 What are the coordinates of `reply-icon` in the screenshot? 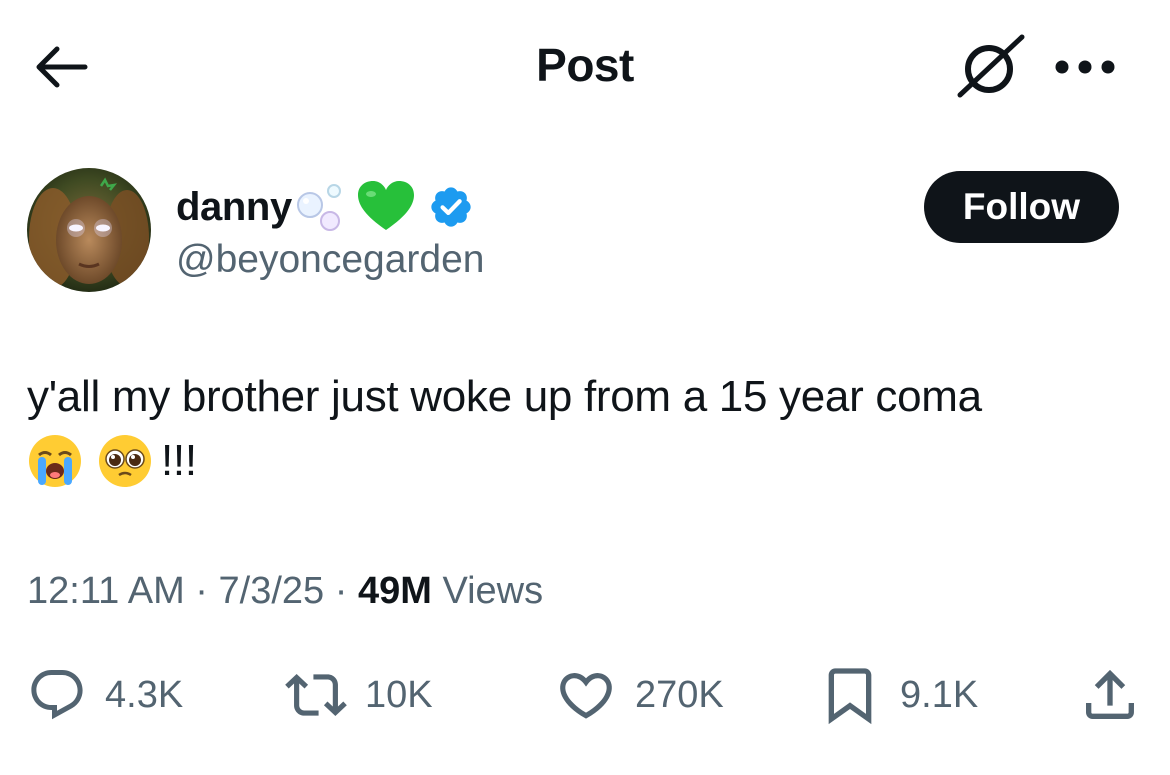 It's located at (57, 695).